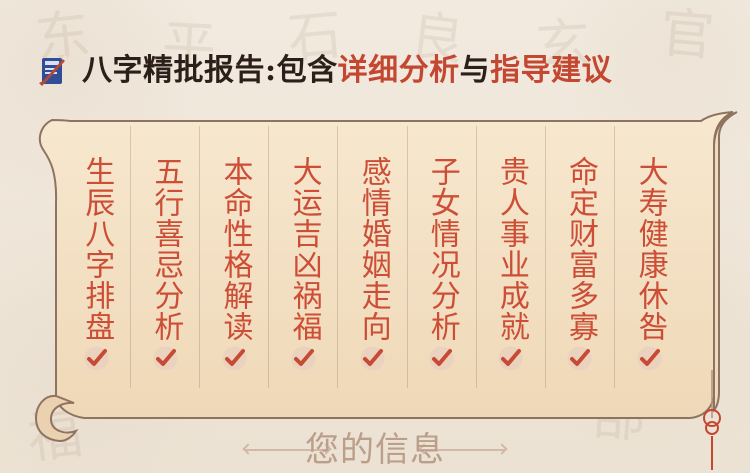 Image resolution: width=750 pixels, height=473 pixels. I want to click on section-title-text: 您的信息, so click(375, 450).